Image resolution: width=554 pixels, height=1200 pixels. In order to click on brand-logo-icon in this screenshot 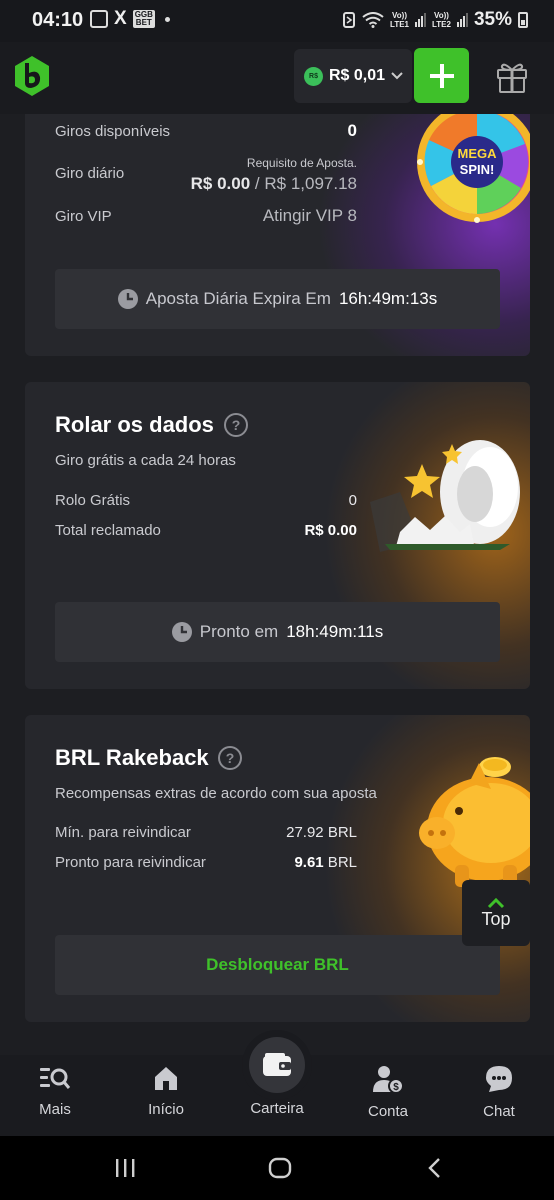, I will do `click(32, 76)`.